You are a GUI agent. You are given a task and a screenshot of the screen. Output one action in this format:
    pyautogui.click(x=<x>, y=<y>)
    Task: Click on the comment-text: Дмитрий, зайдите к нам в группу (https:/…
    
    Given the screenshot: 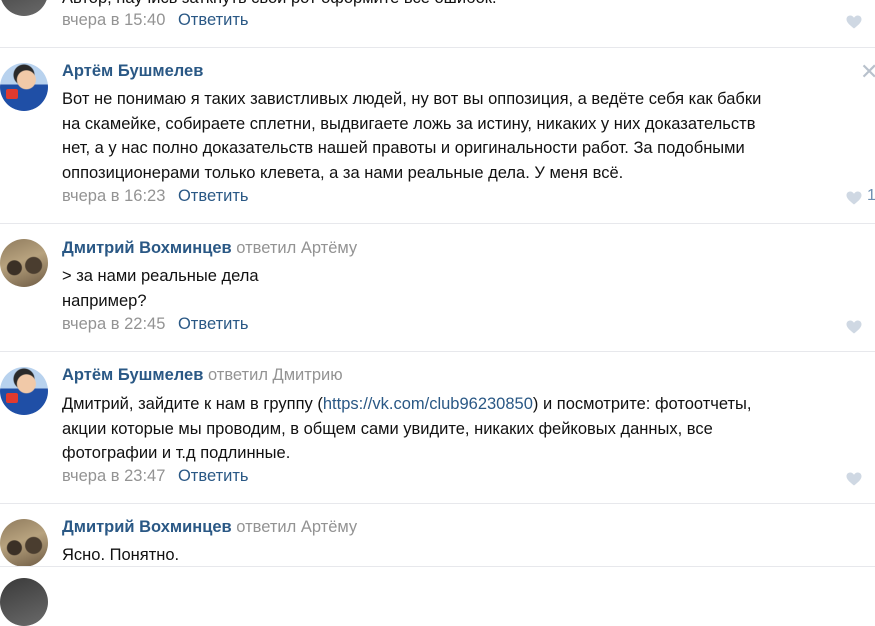 What is the action you would take?
    pyautogui.click(x=468, y=429)
    